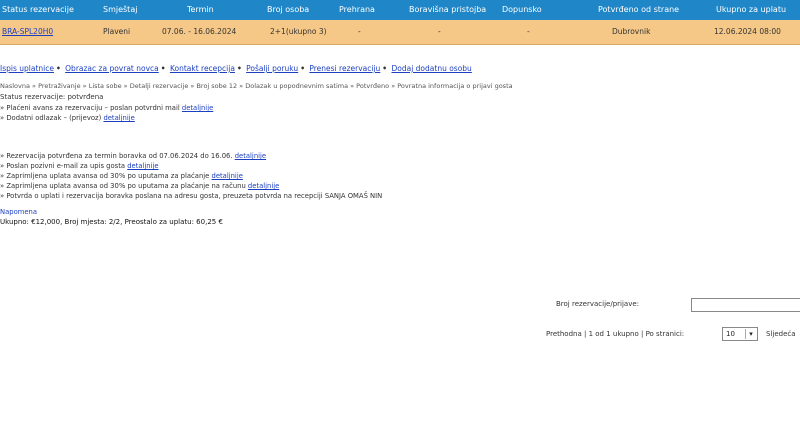  Describe the element at coordinates (740, 334) in the screenshot. I see `per-page-select: 10 ▾` at that location.